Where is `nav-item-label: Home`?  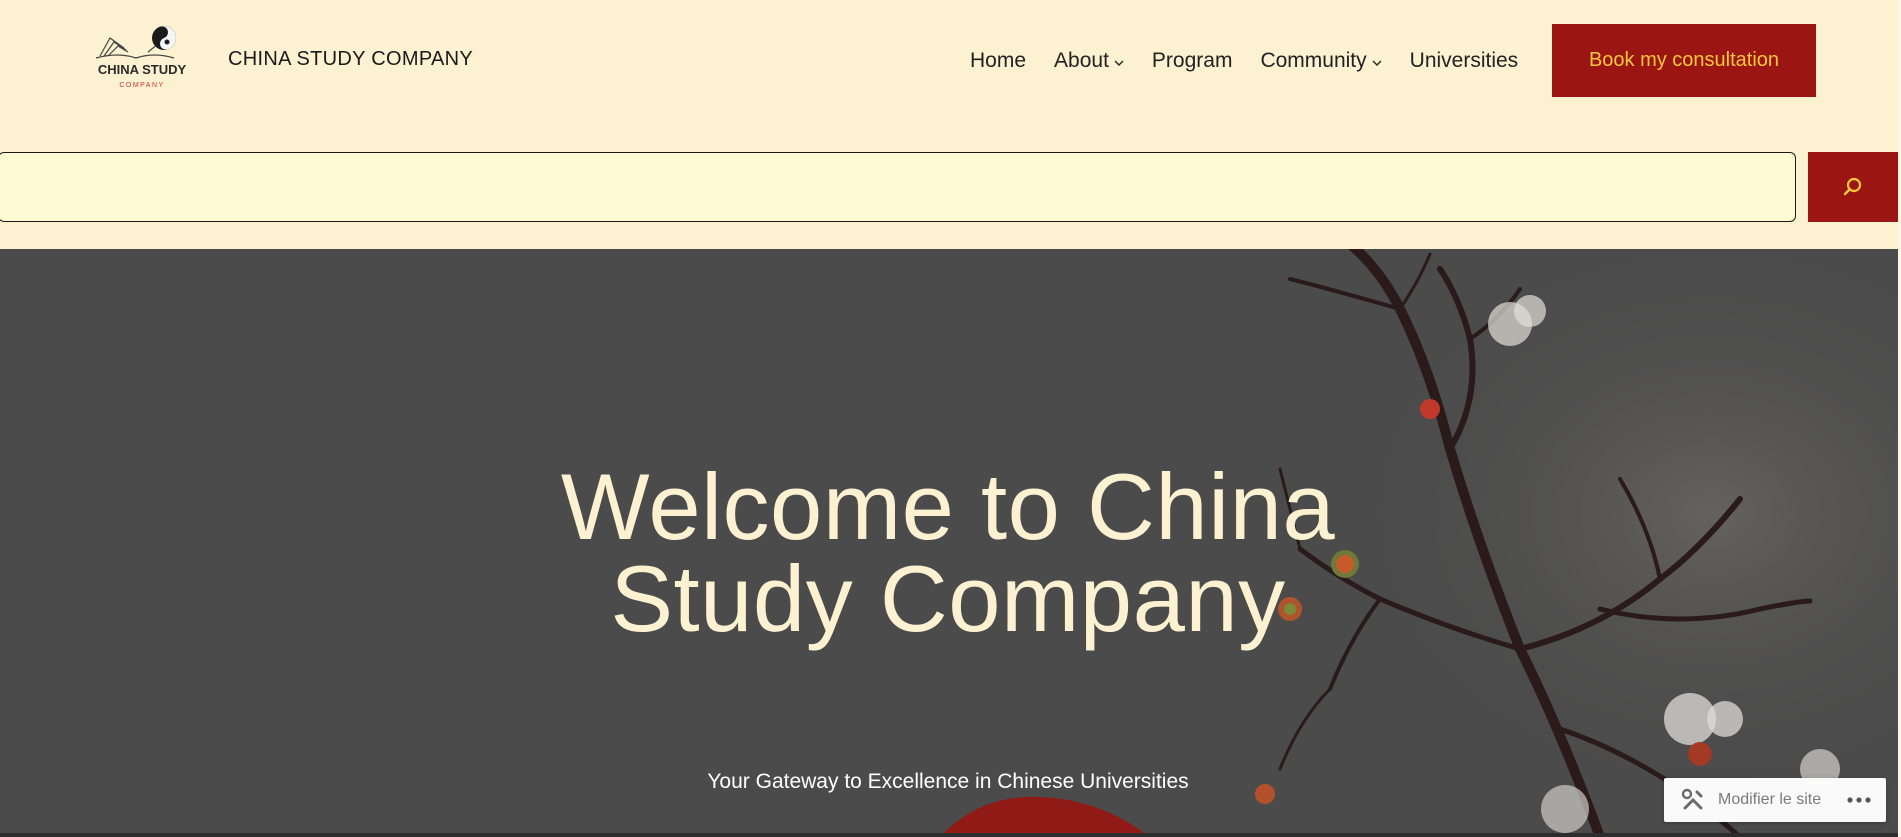
nav-item-label: Home is located at coordinates (998, 60).